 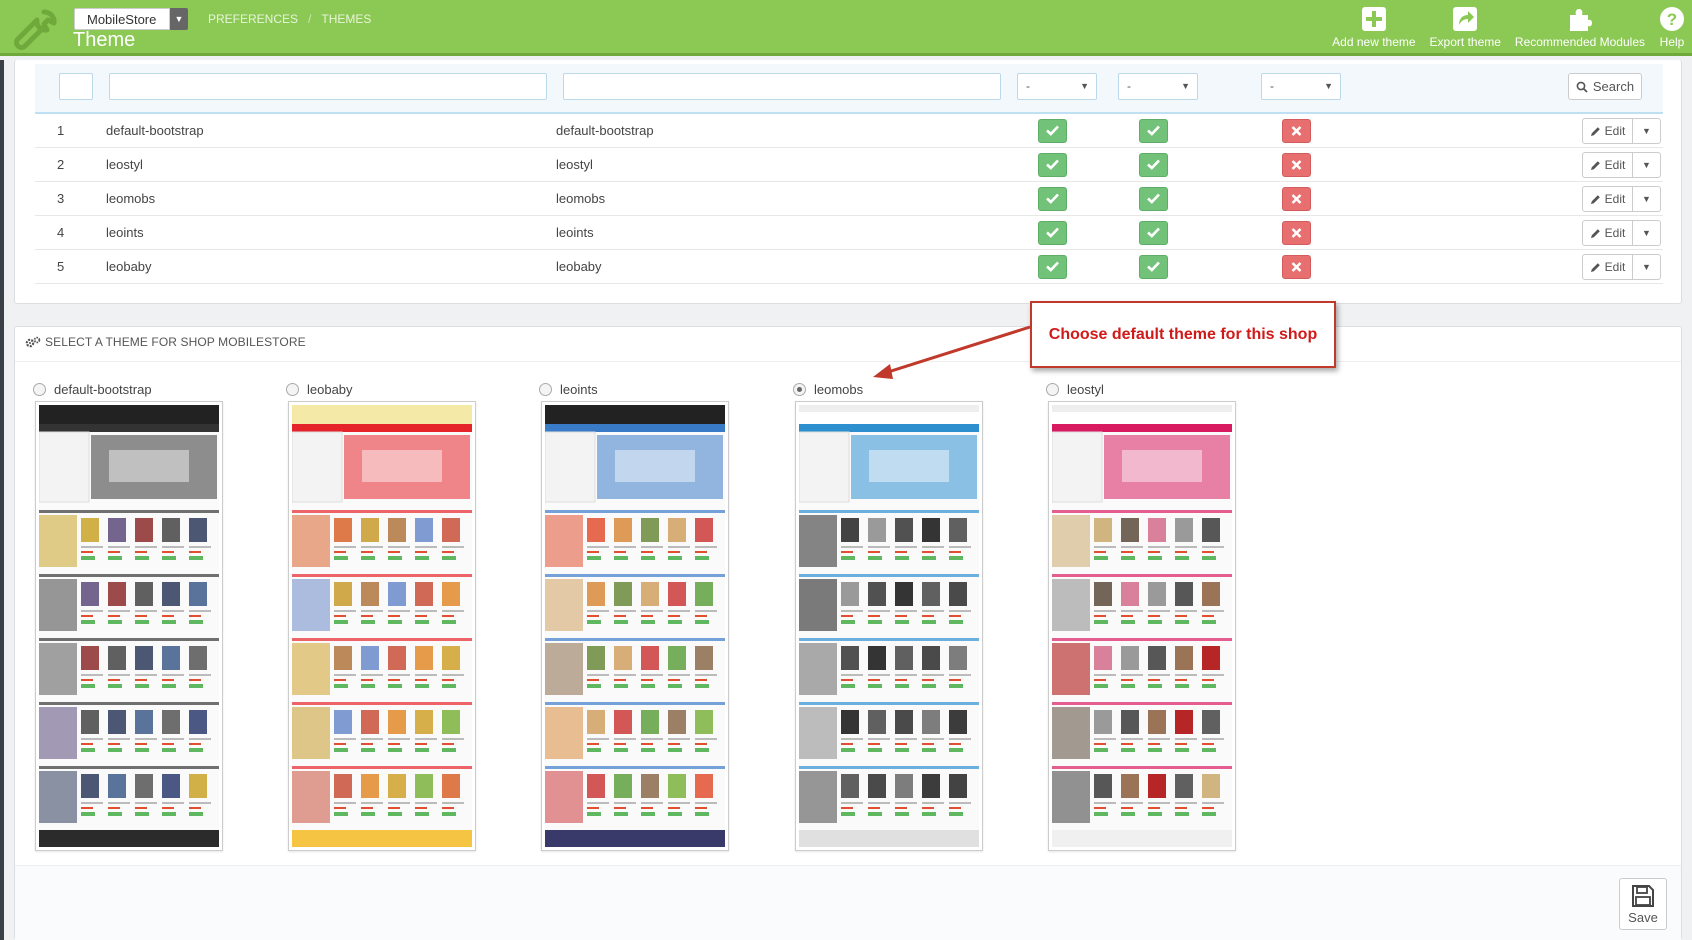 I want to click on search-button: Search, so click(x=1605, y=86).